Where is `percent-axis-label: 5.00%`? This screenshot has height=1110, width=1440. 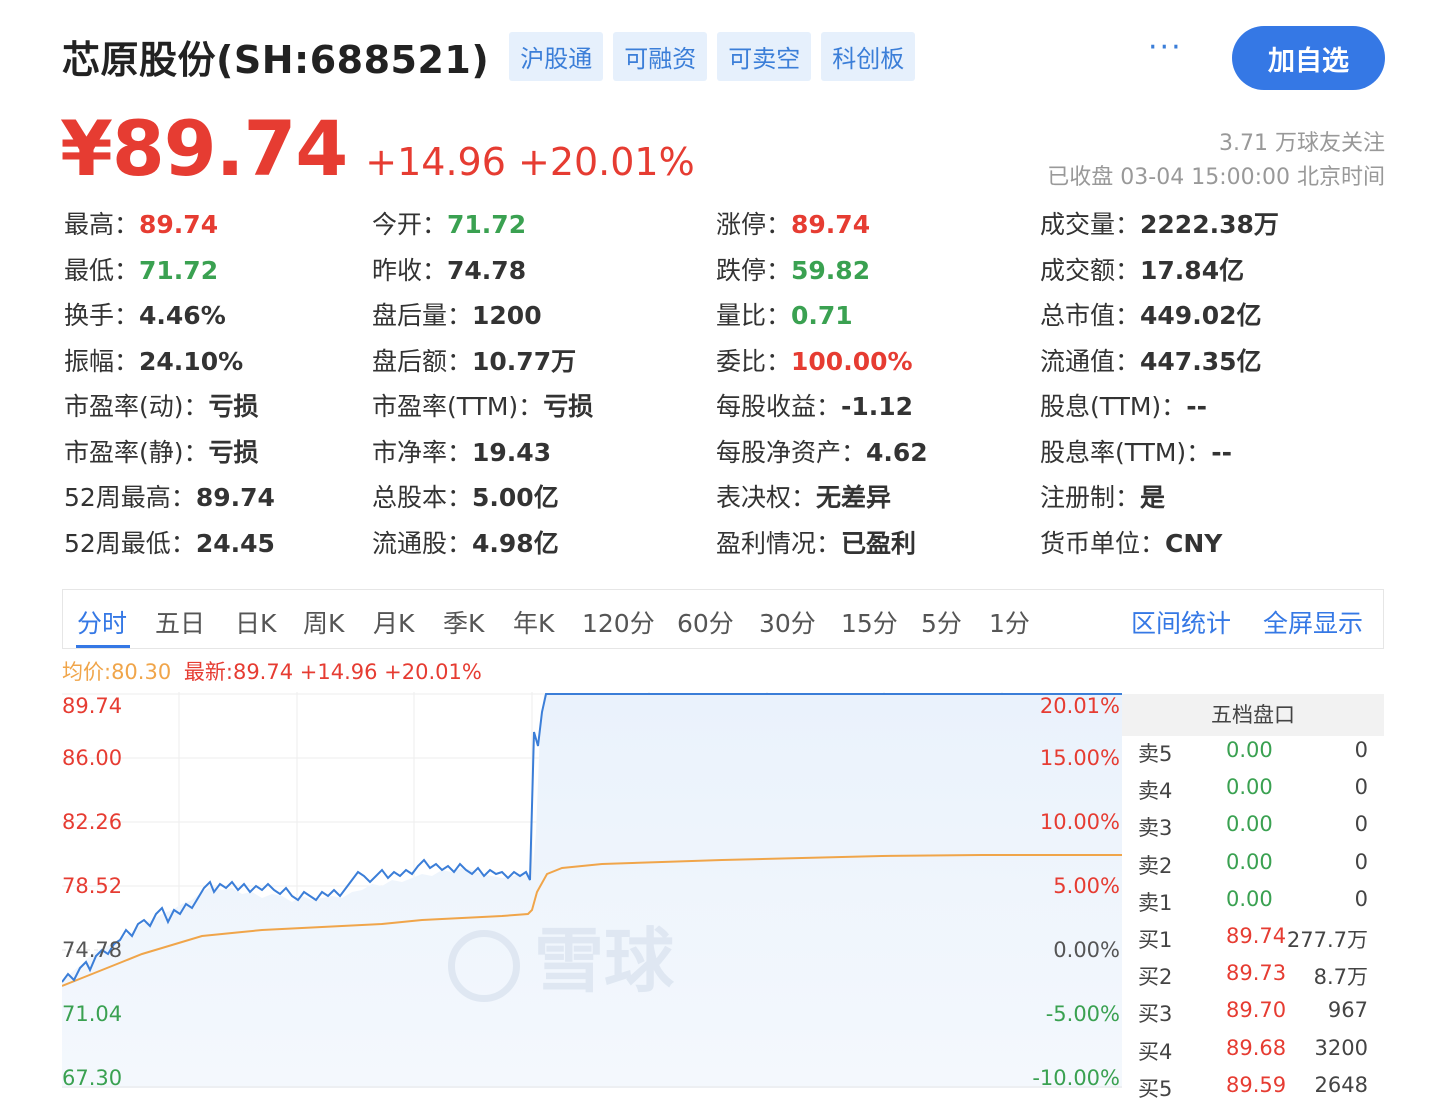 percent-axis-label: 5.00% is located at coordinates (1086, 886).